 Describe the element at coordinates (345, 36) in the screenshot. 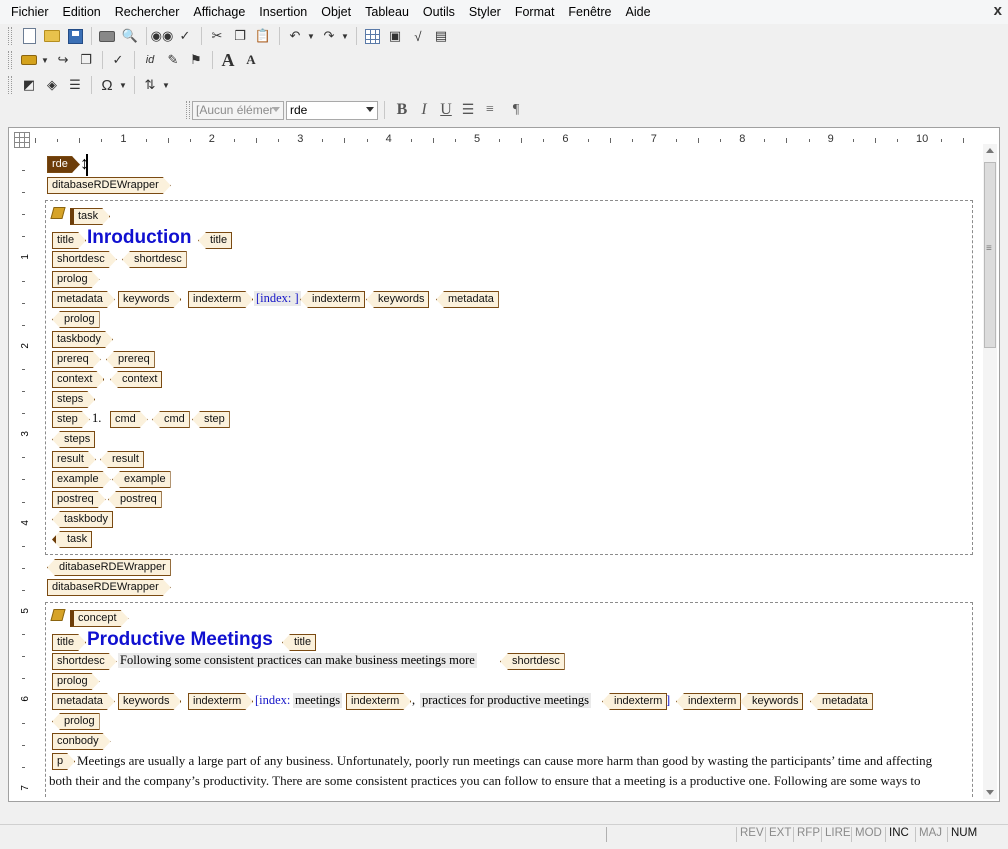

I see `redo-dropdown-icon: ▼` at that location.